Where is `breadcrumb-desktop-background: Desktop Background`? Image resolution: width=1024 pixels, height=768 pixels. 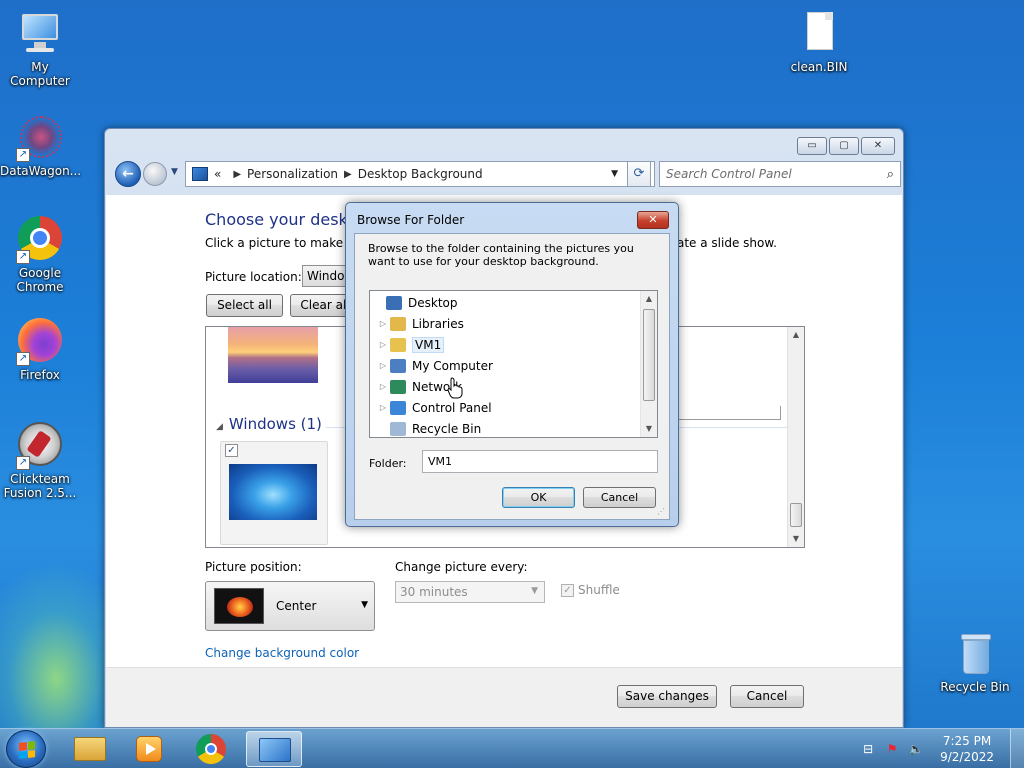
breadcrumb-desktop-background: Desktop Background is located at coordinates (420, 174).